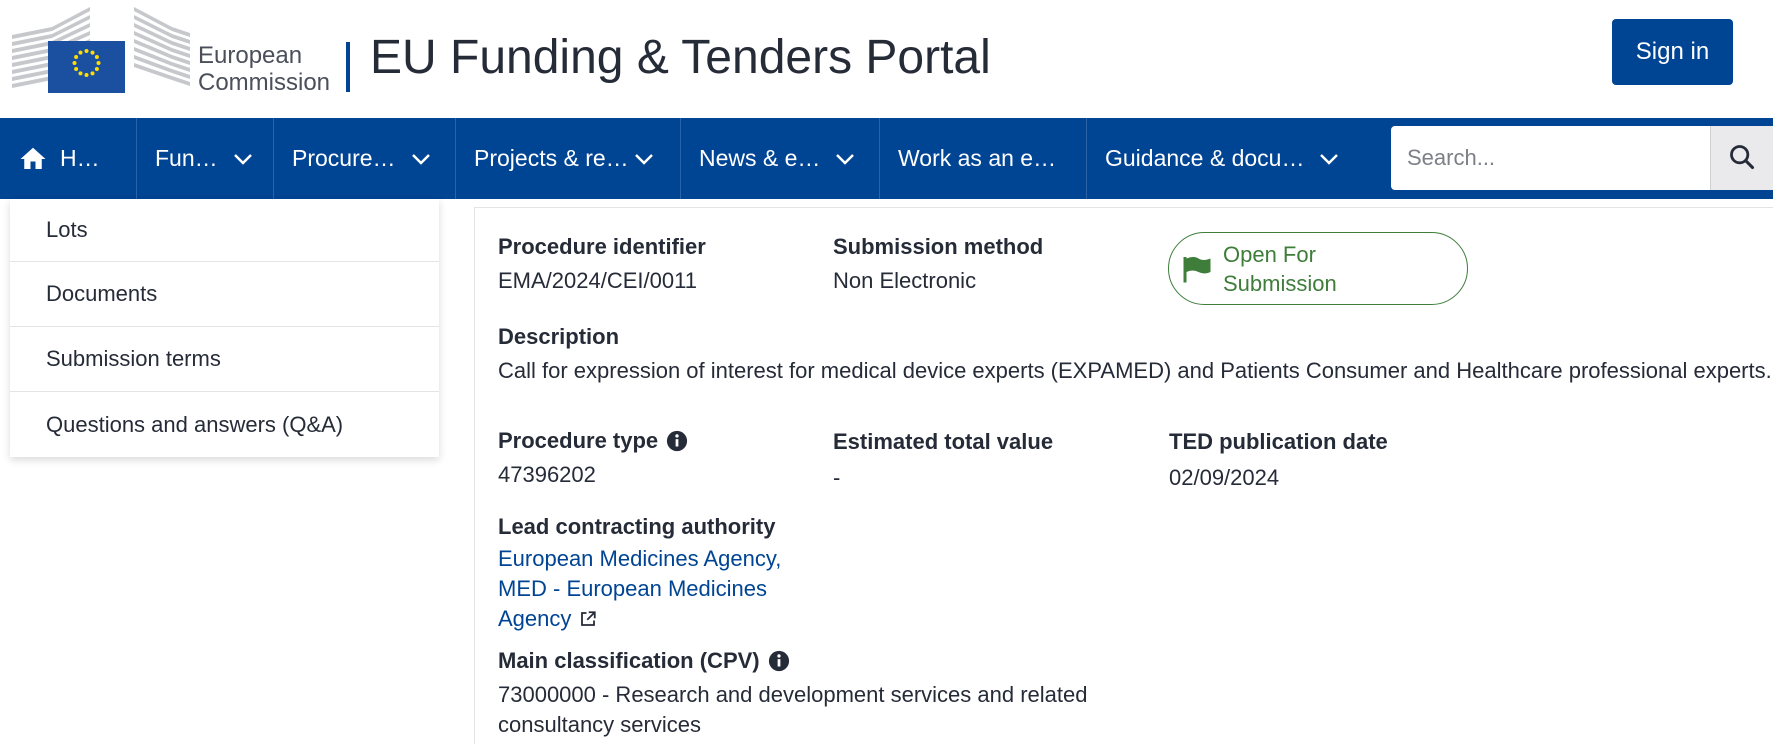 The width and height of the screenshot is (1773, 744). What do you see at coordinates (943, 461) in the screenshot?
I see `estimated-total-value-field: Estimated total value -` at bounding box center [943, 461].